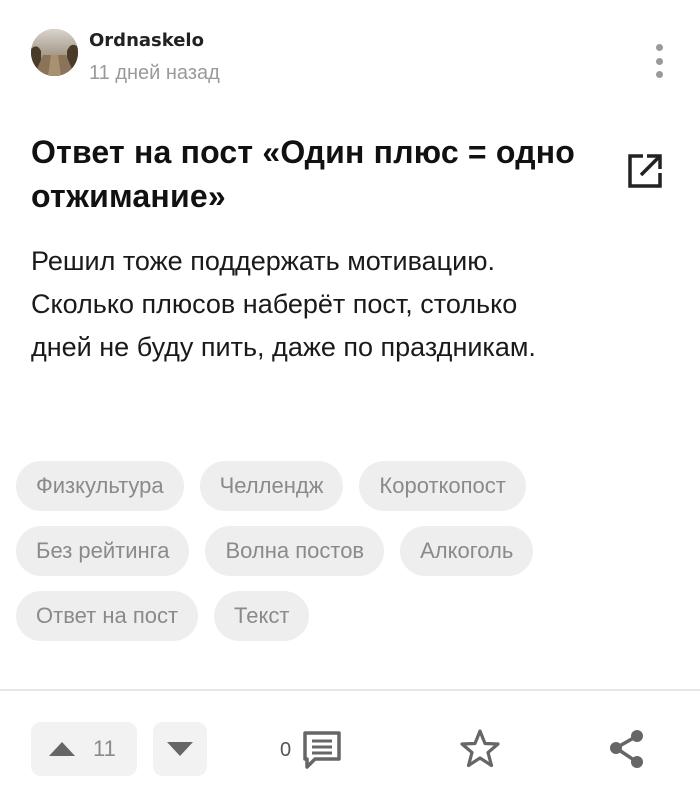 This screenshot has width=700, height=796. I want to click on share-button, so click(627, 749).